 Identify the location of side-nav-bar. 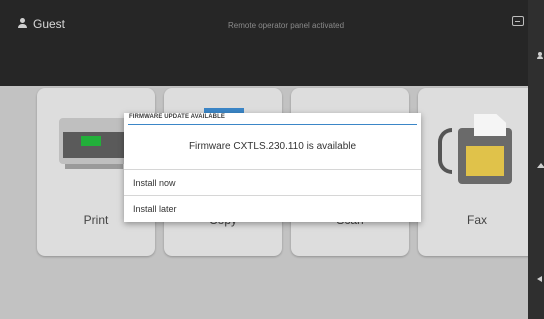
(536, 159).